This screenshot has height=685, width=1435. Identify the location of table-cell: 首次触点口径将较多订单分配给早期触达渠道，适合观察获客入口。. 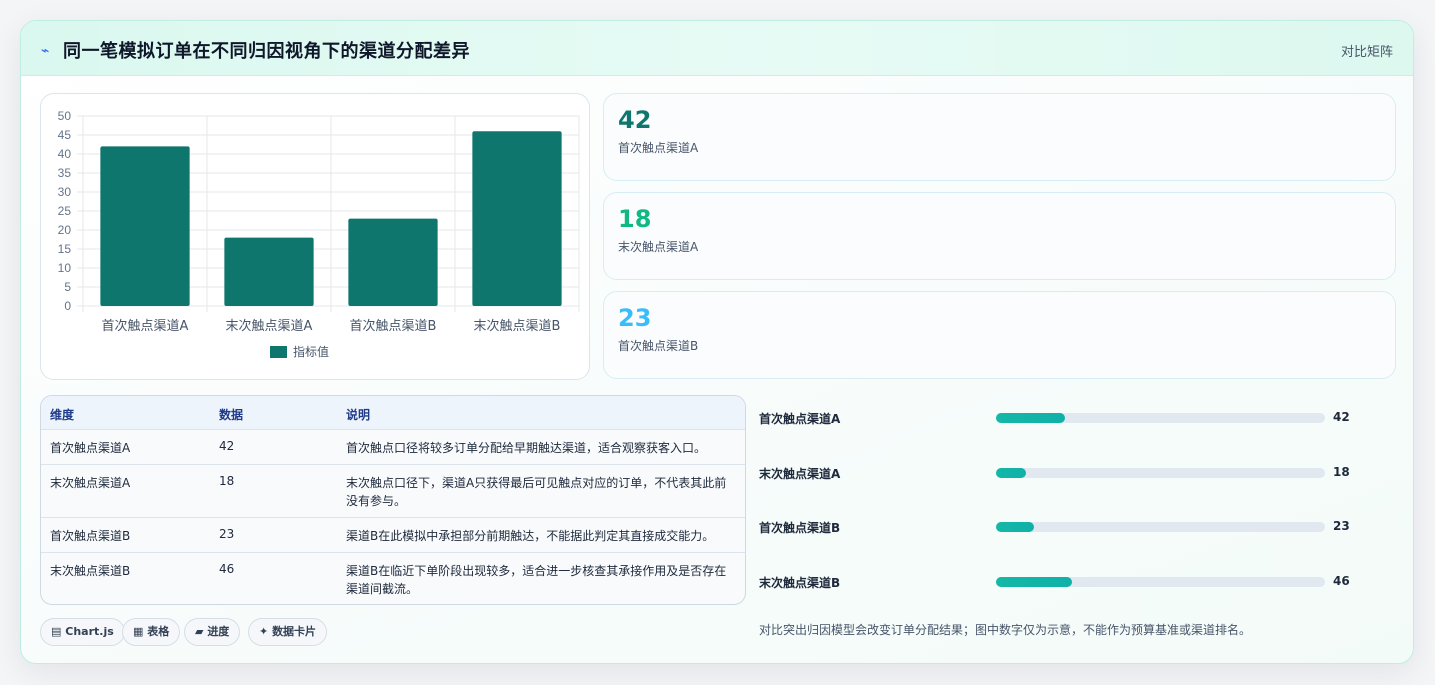
(526, 448).